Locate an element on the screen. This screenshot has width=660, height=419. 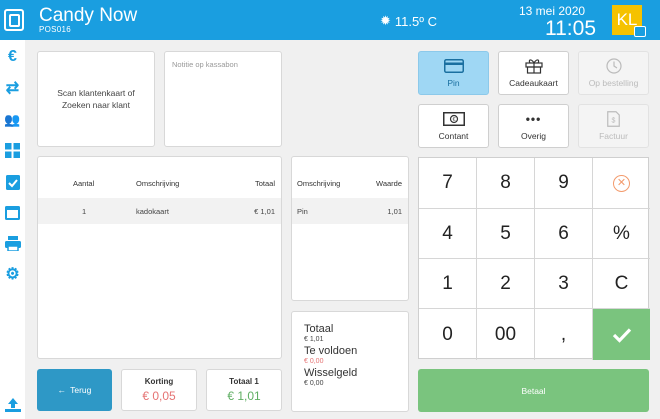
pay-method-on-order-button: Op bestelling is located at coordinates (613, 73).